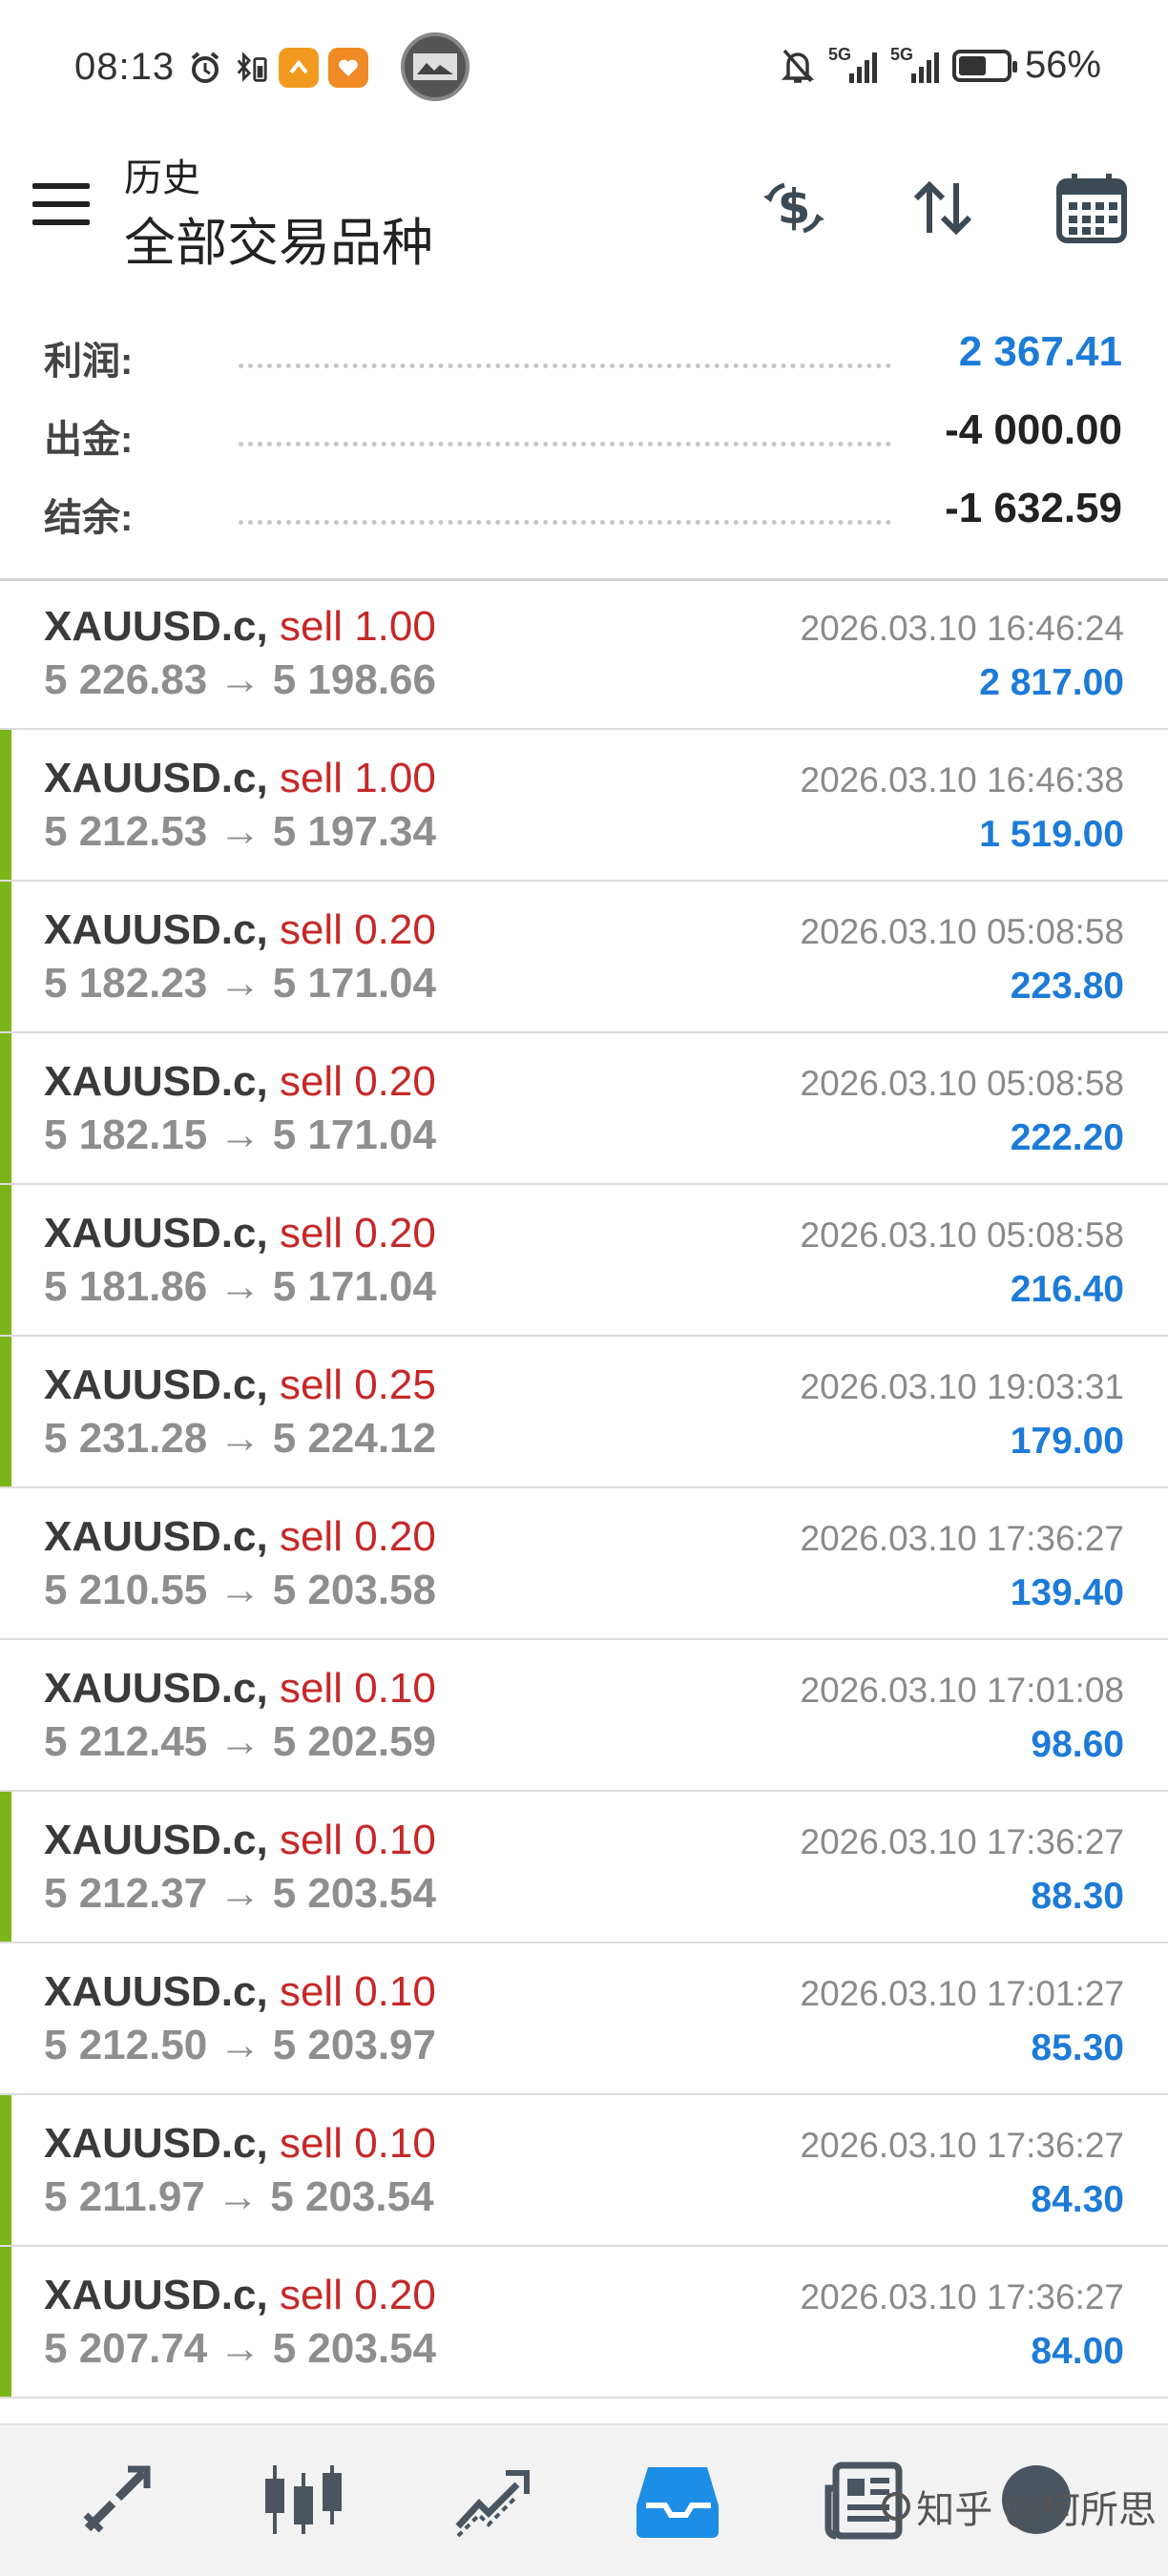 The height and width of the screenshot is (2576, 1168). What do you see at coordinates (240, 1286) in the screenshot?
I see `trade-prices: 5 181.86 → 5 171.04` at bounding box center [240, 1286].